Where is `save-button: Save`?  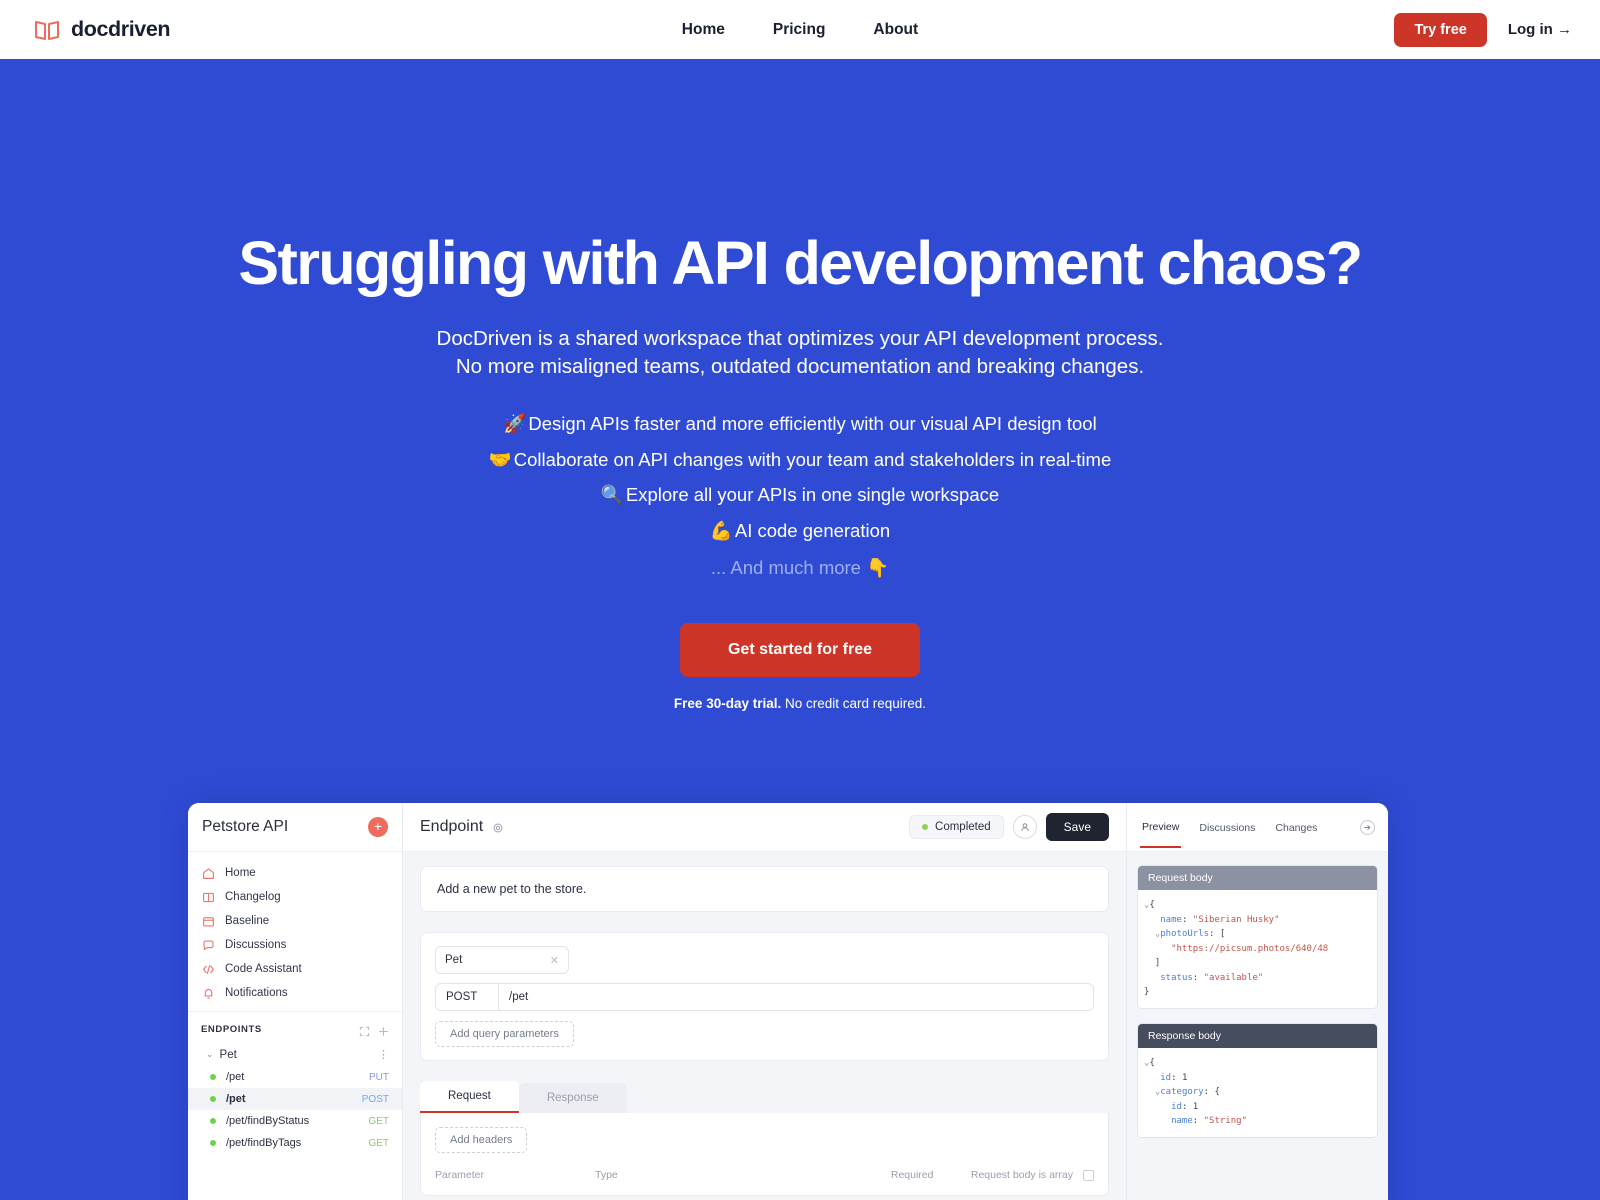 save-button: Save is located at coordinates (1077, 827).